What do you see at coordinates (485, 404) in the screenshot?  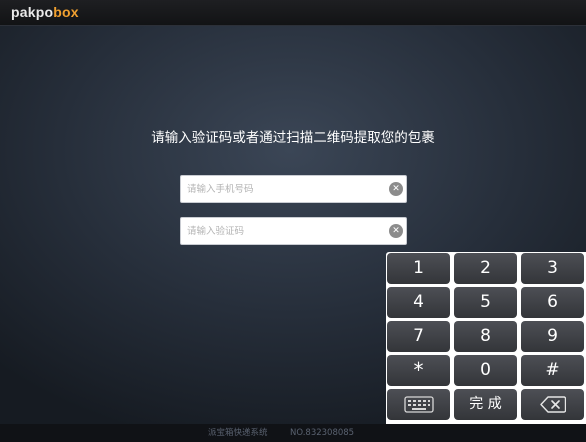 I see `done-button: 完 成` at bounding box center [485, 404].